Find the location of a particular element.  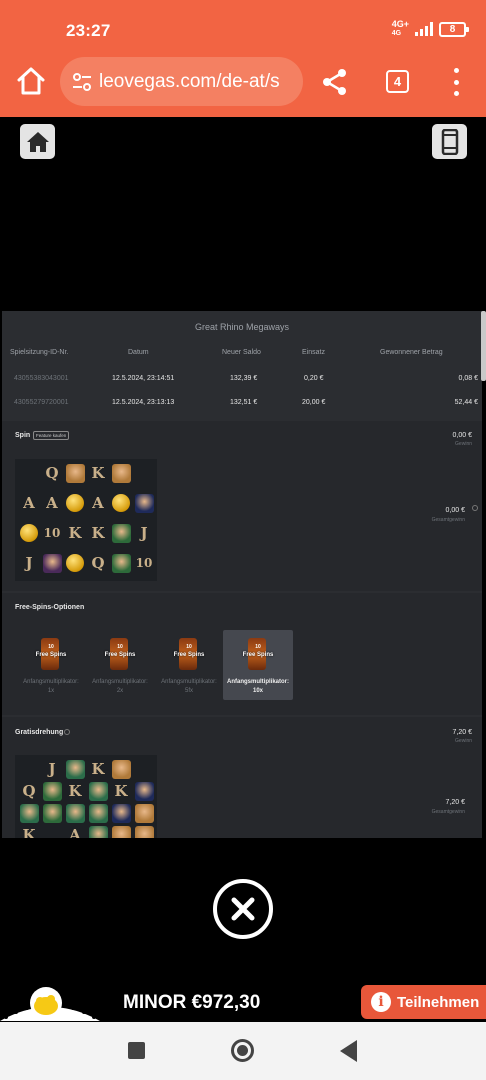

battery-icon: 8 is located at coordinates (454, 29).